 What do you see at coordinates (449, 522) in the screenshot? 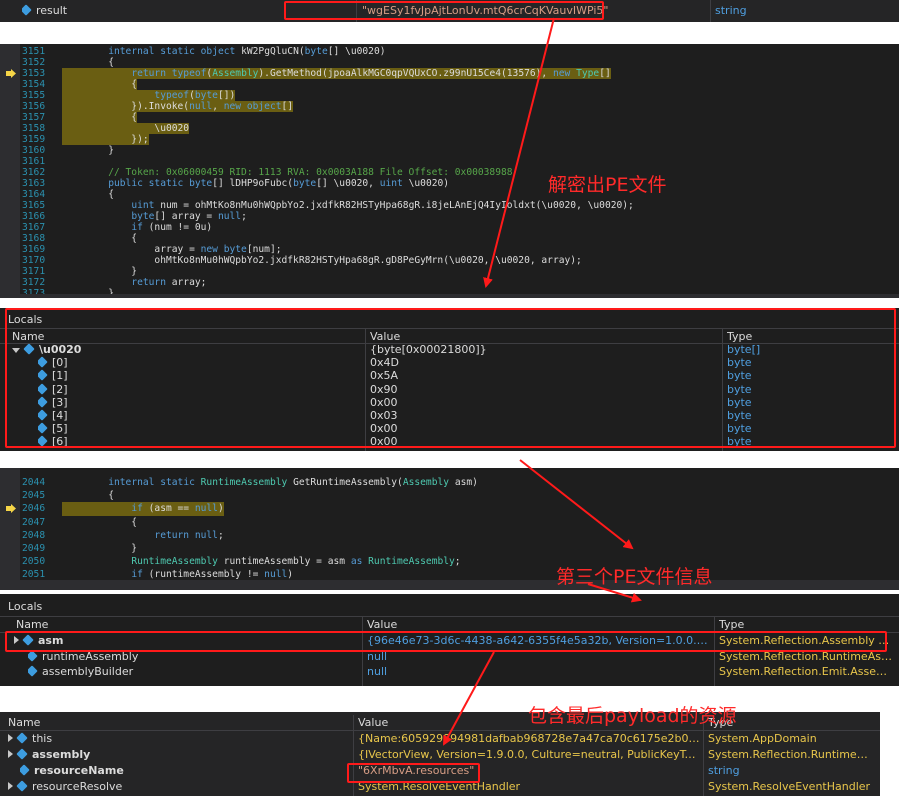
I see `code-line: 2047 {` at bounding box center [449, 522].